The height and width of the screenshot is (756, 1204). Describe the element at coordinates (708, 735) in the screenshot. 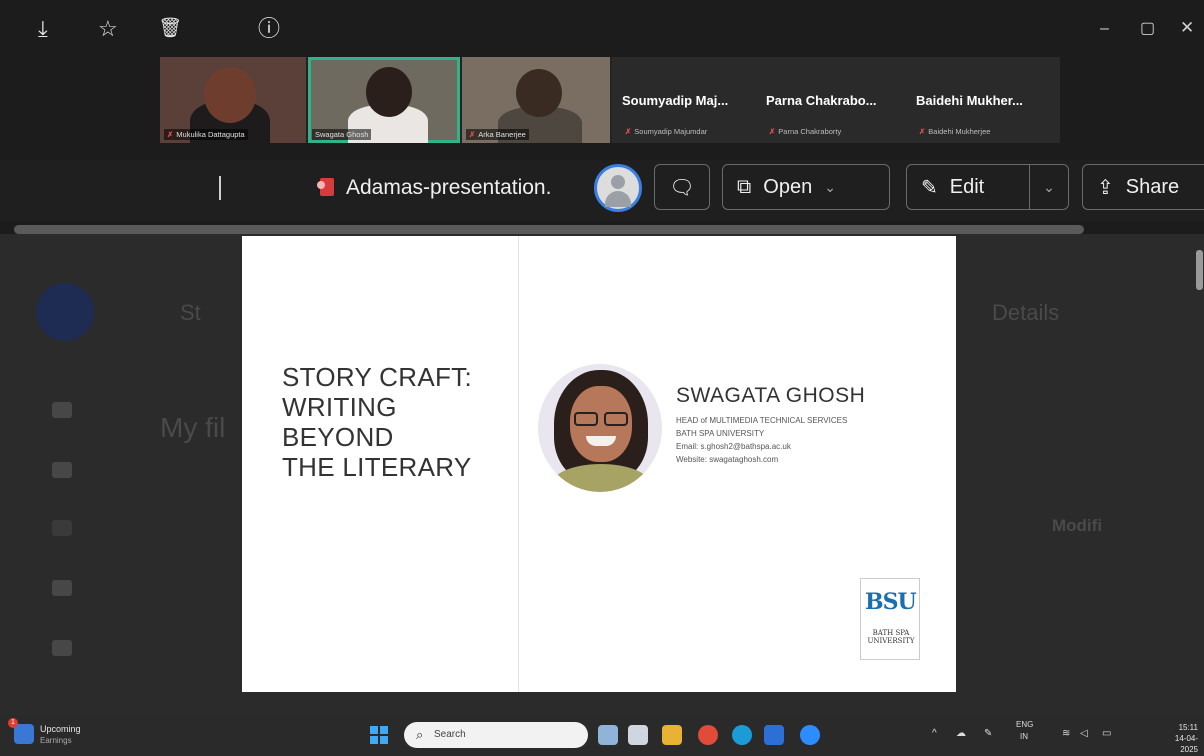

I see `chrome-icon` at that location.